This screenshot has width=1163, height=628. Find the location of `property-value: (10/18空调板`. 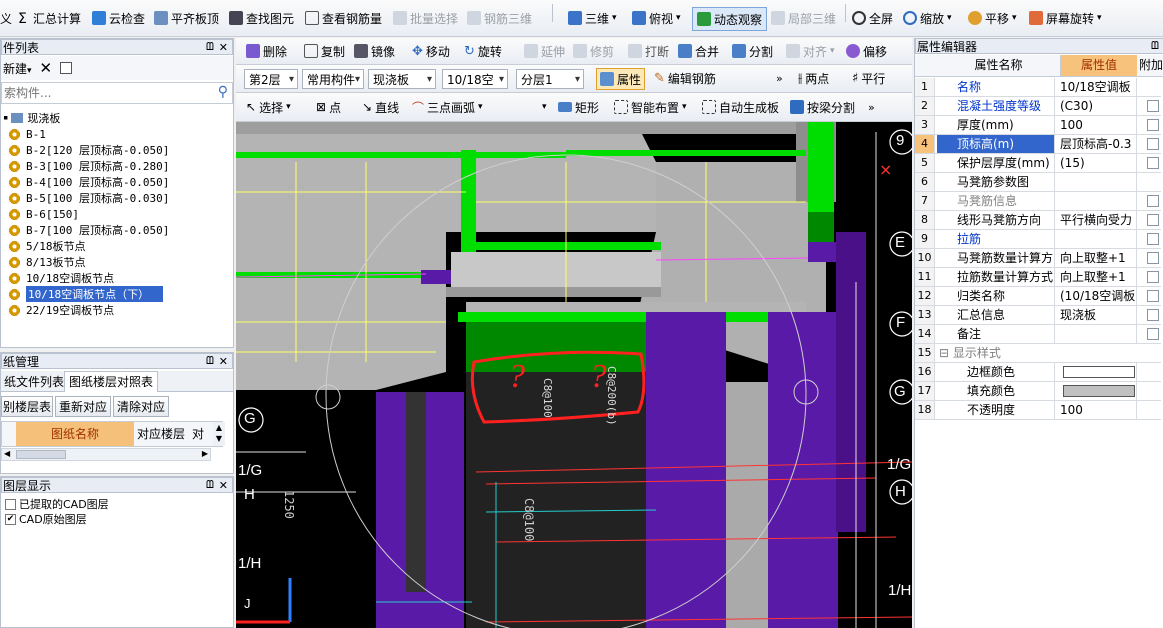

property-value: (10/18空调板 is located at coordinates (1097, 296).